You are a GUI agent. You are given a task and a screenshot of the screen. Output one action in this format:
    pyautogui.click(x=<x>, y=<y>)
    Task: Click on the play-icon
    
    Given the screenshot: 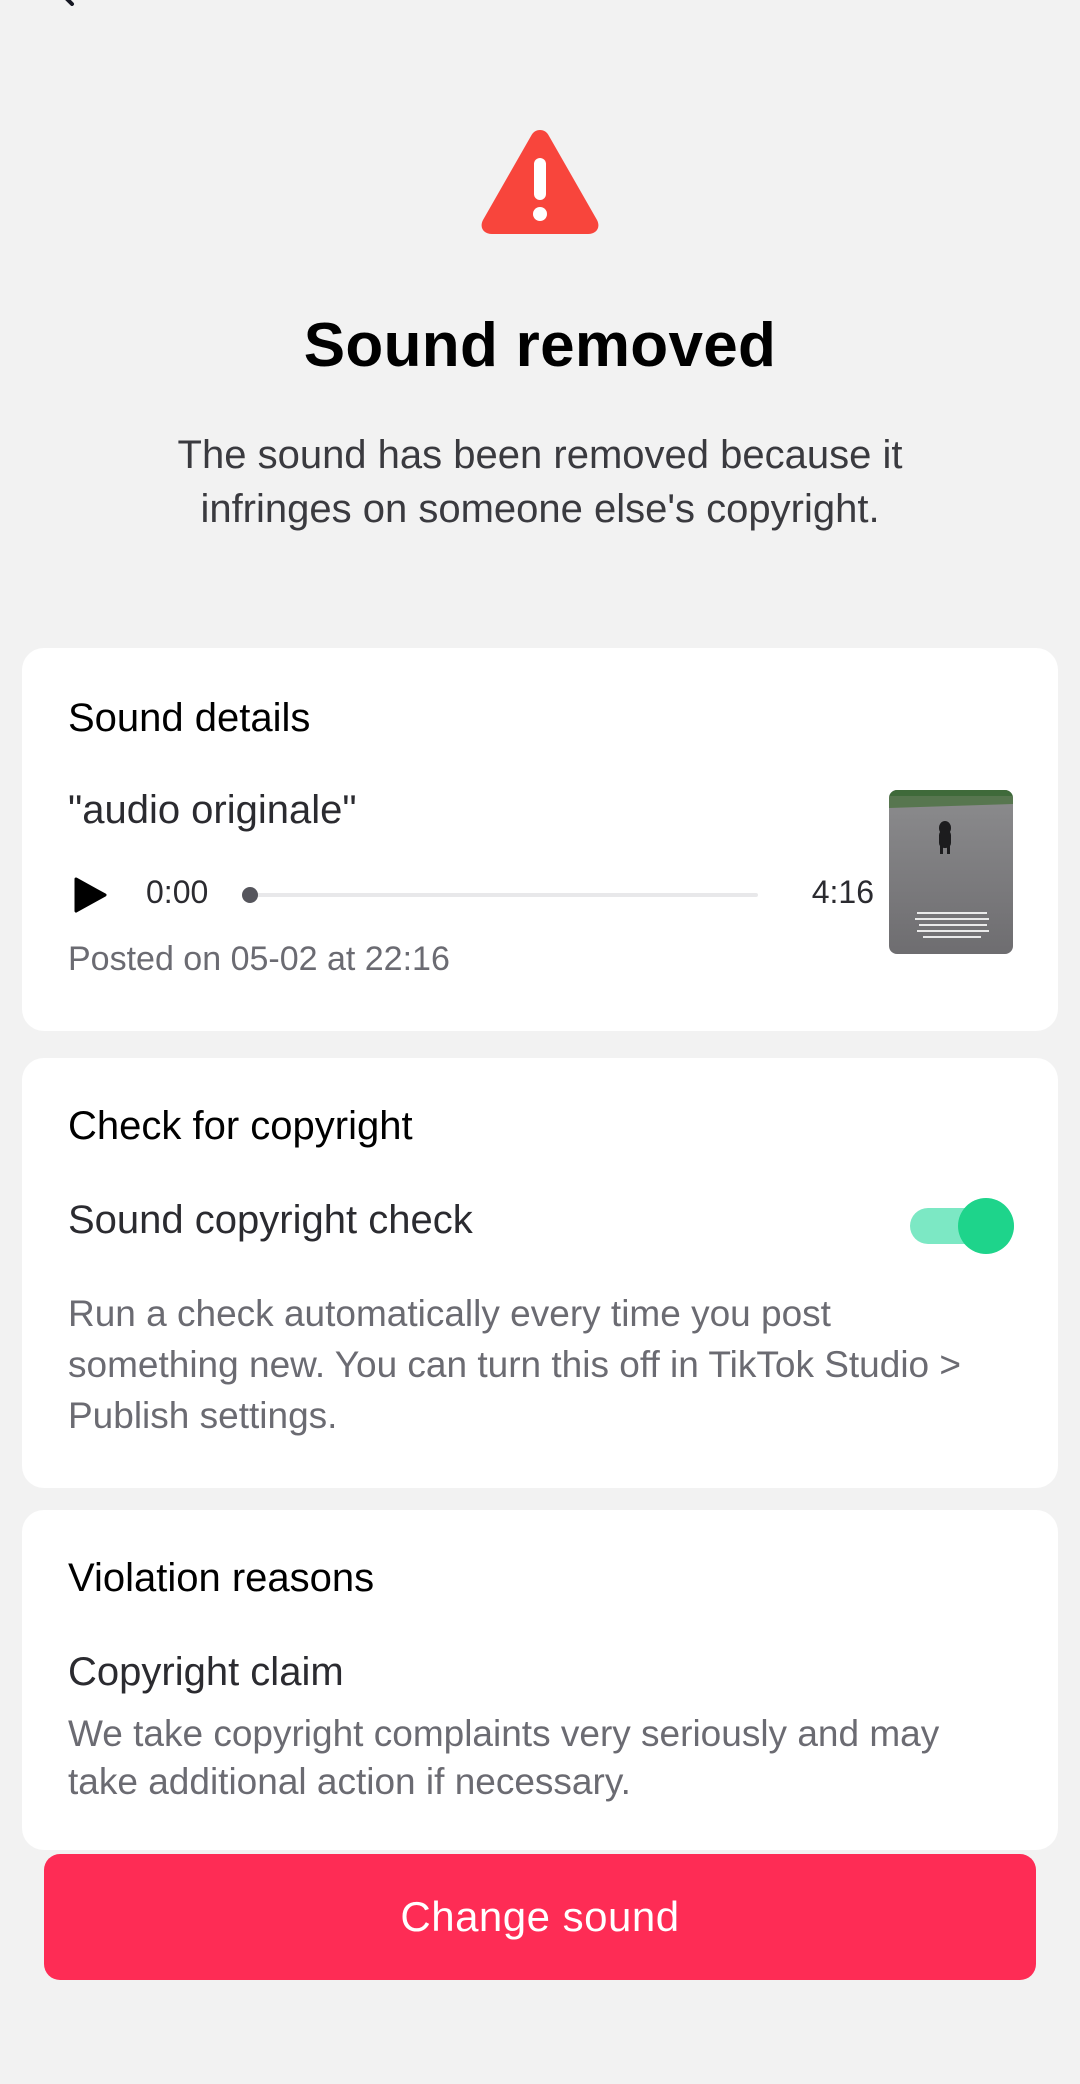 What is the action you would take?
    pyautogui.click(x=90, y=895)
    